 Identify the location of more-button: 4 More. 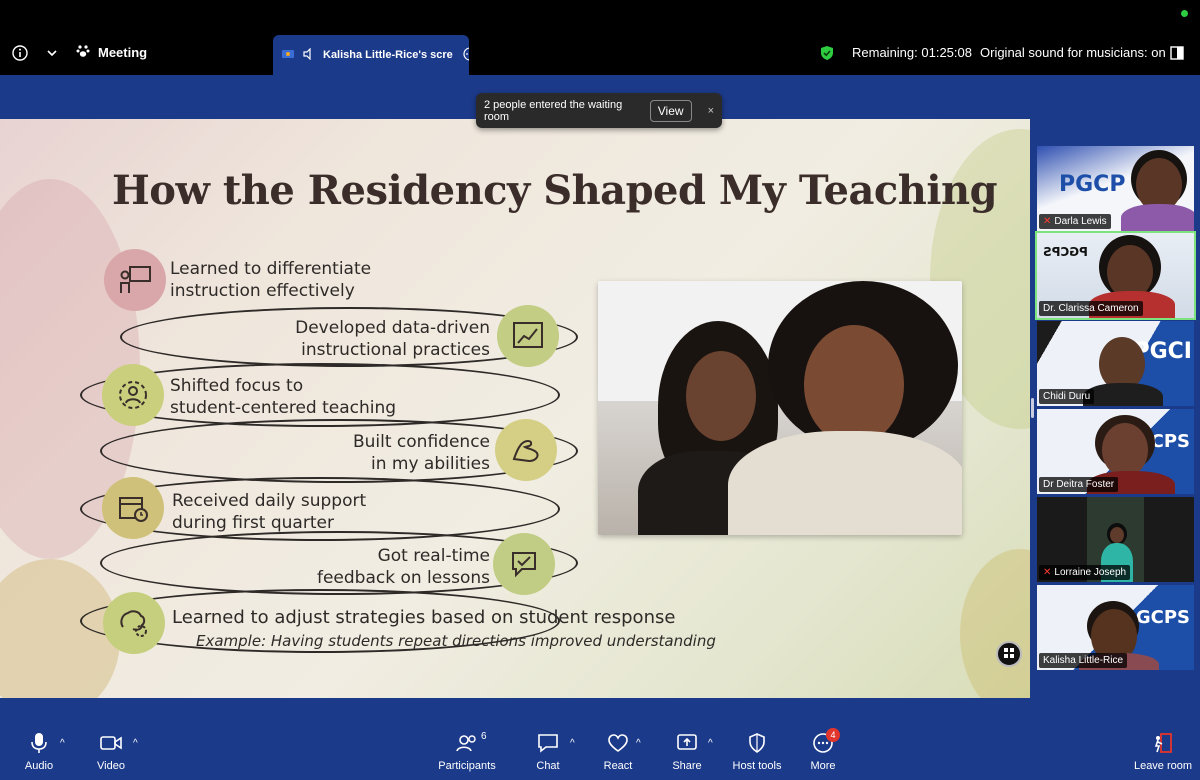
(823, 754).